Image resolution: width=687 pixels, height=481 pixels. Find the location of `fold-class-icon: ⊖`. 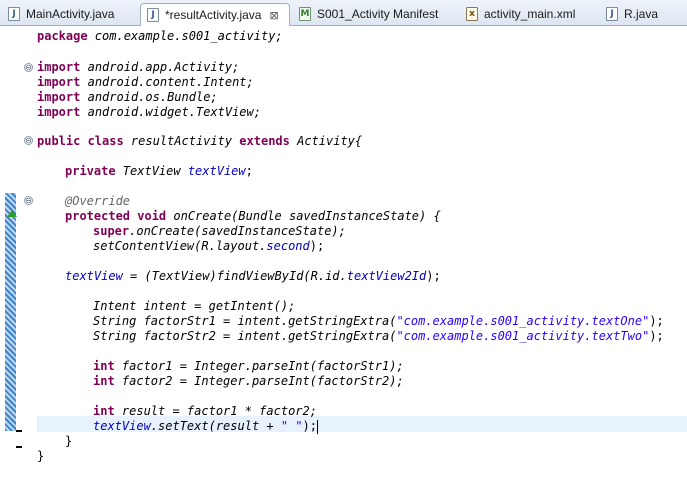

fold-class-icon: ⊖ is located at coordinates (28, 140).